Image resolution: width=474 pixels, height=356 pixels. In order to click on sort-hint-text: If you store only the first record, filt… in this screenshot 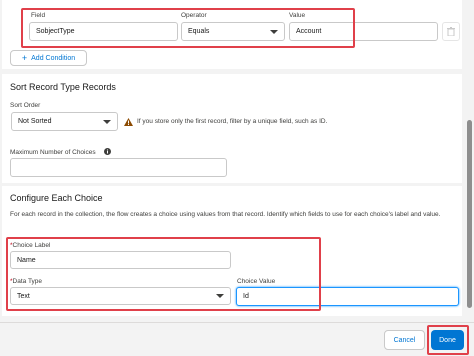, I will do `click(232, 121)`.